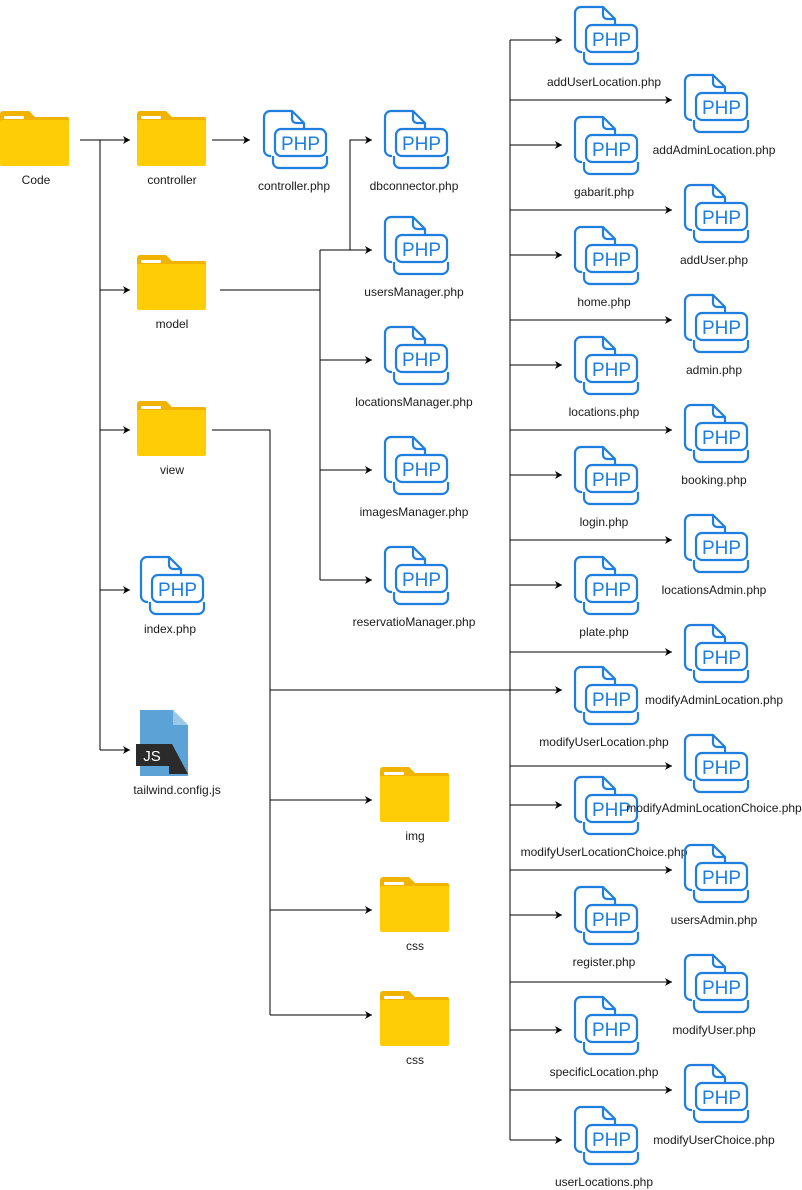 The width and height of the screenshot is (802, 1190). I want to click on node-label: css, so click(415, 946).